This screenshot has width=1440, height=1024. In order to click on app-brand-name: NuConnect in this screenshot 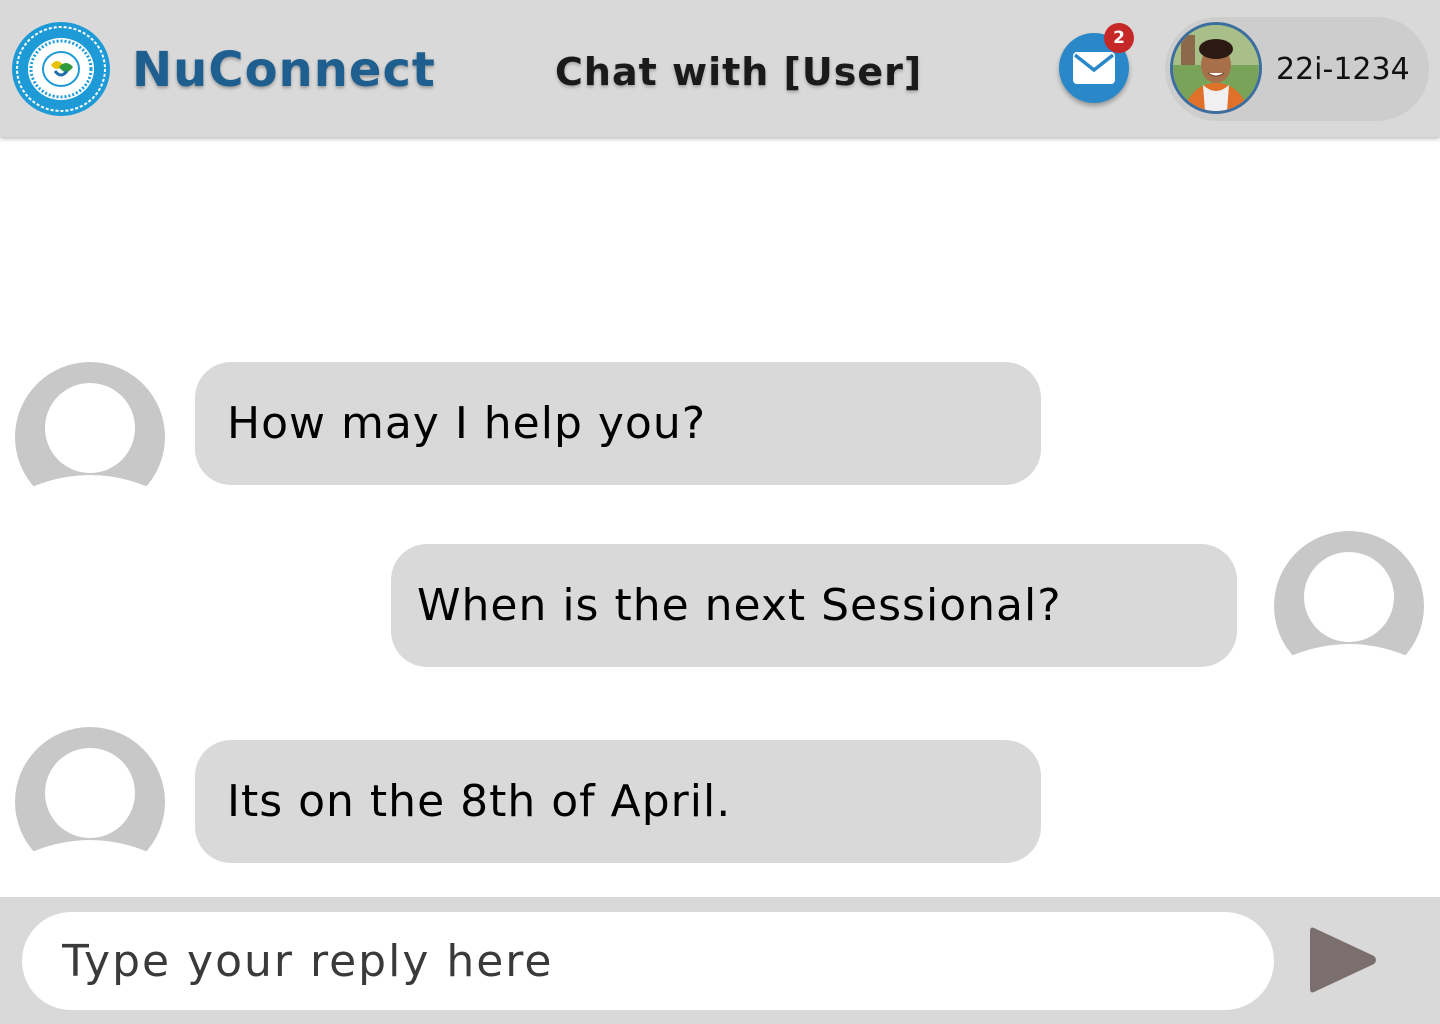, I will do `click(284, 70)`.